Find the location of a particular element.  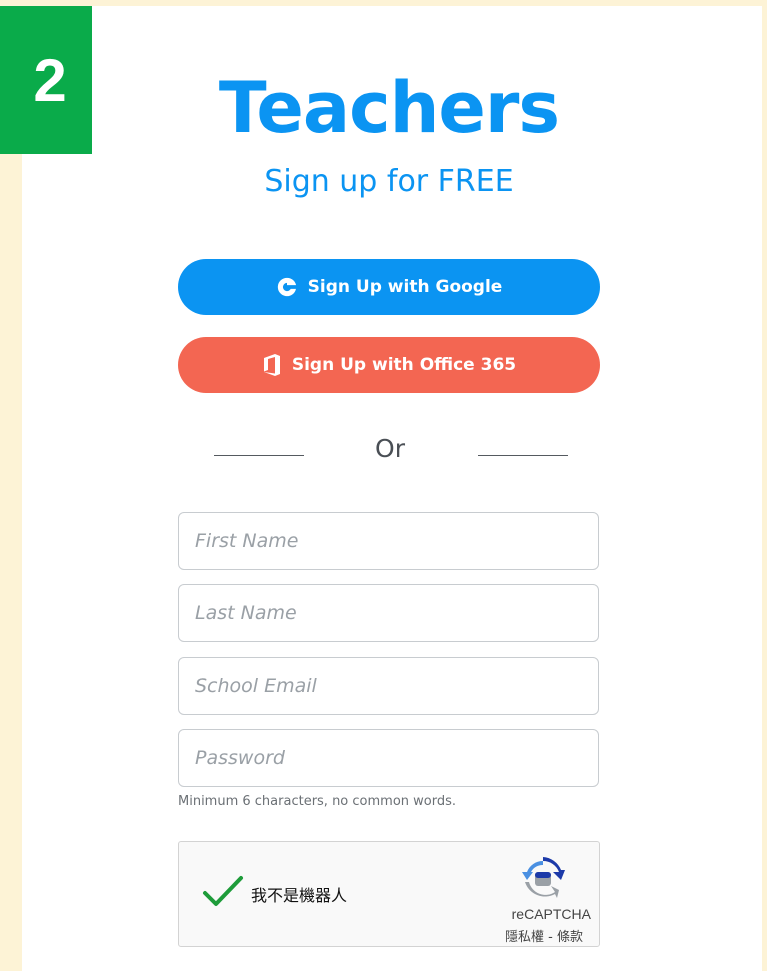

office365-signup-button: Sign Up with Office 365 is located at coordinates (389, 365).